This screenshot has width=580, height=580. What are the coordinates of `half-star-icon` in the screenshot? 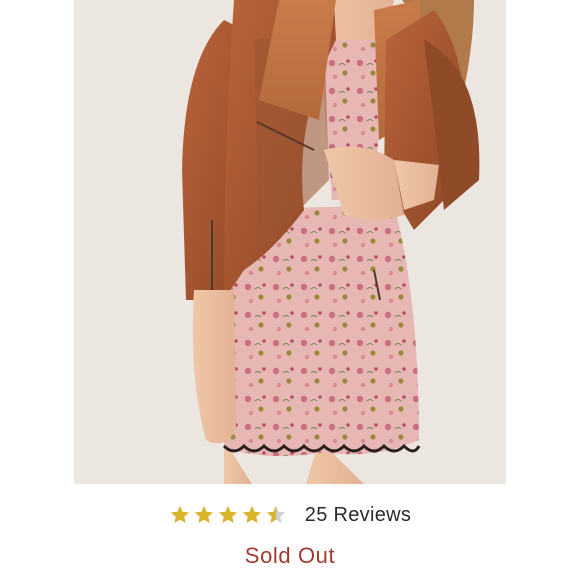 It's located at (275, 514).